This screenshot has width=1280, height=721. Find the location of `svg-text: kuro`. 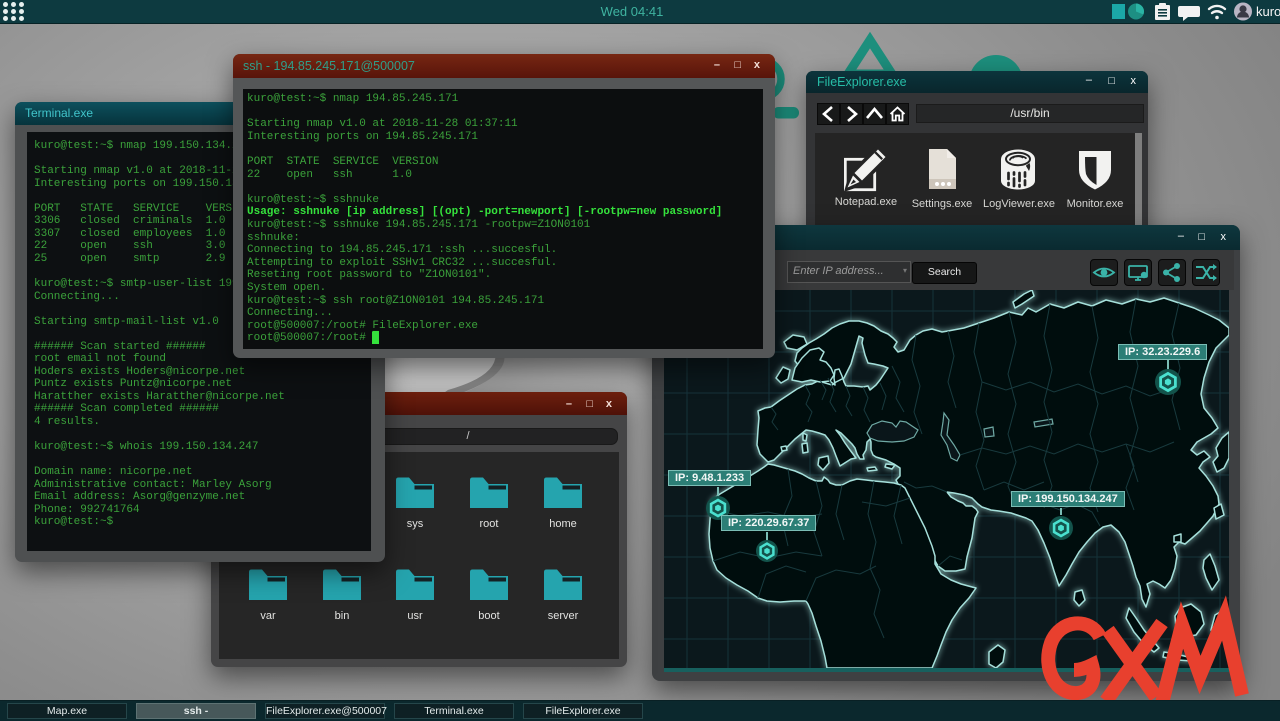

svg-text: kuro is located at coordinates (1268, 11).